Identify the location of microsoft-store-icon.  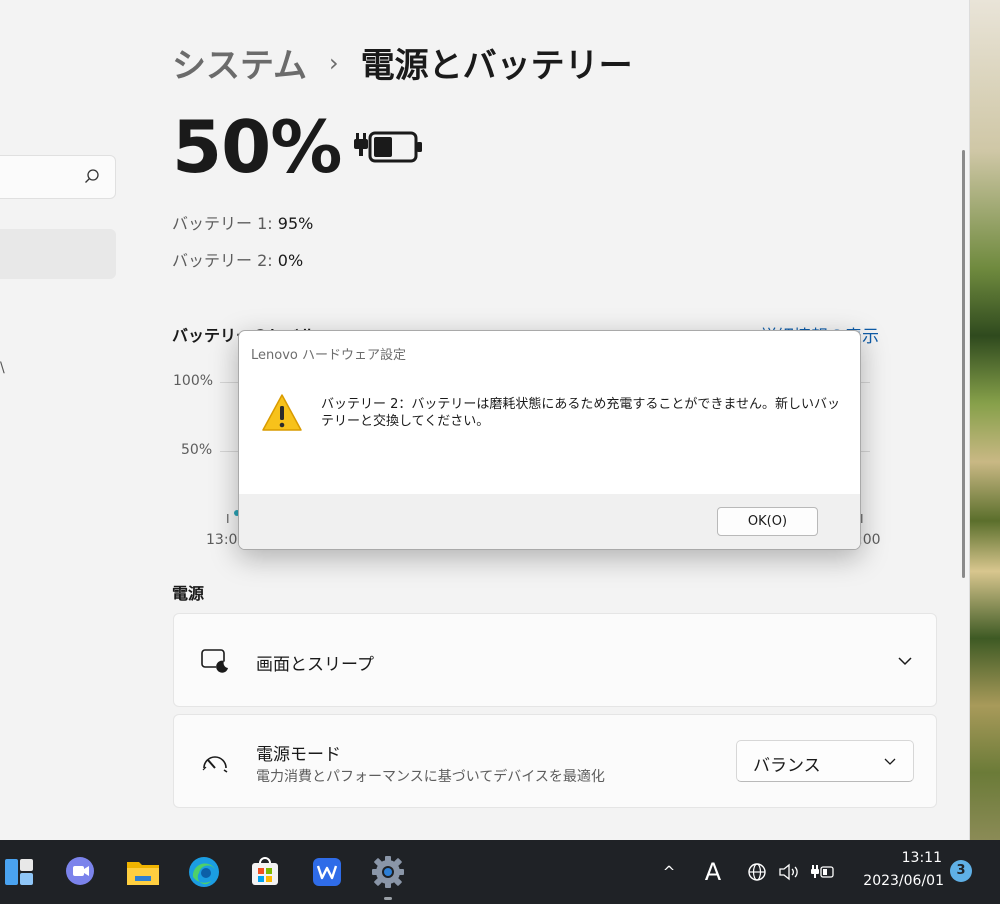
(265, 872).